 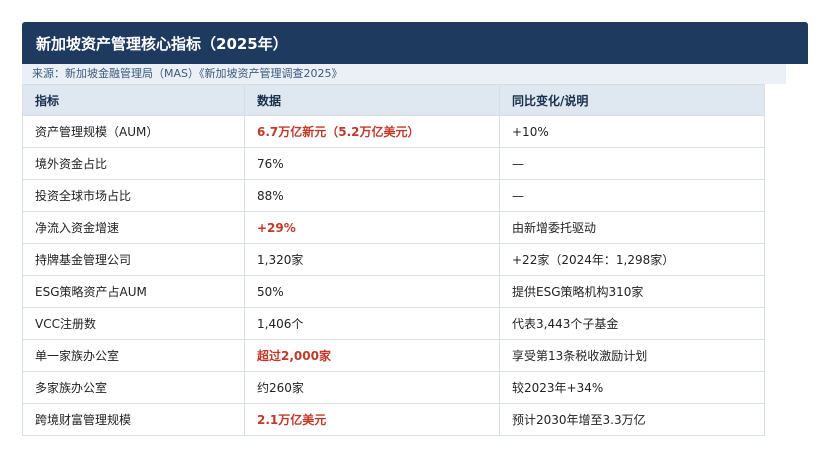 I want to click on cell-note: +10%, so click(x=632, y=131).